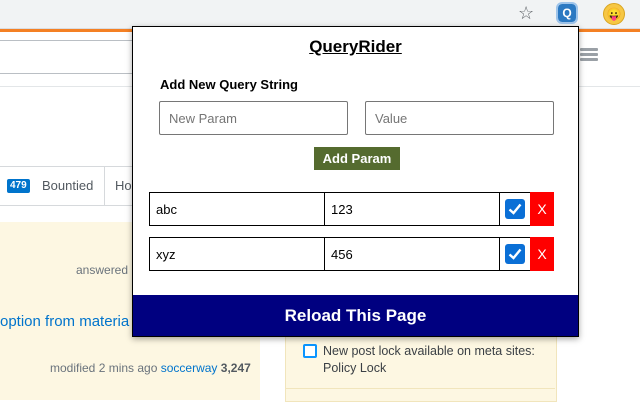 The height and width of the screenshot is (402, 640). Describe the element at coordinates (357, 158) in the screenshot. I see `add-param-button: Add Param` at that location.